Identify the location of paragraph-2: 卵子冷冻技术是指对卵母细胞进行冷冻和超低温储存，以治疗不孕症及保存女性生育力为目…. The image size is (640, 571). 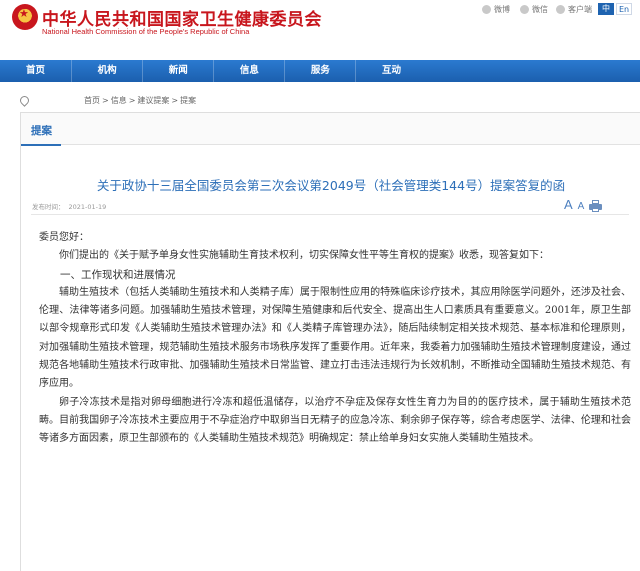
(335, 420).